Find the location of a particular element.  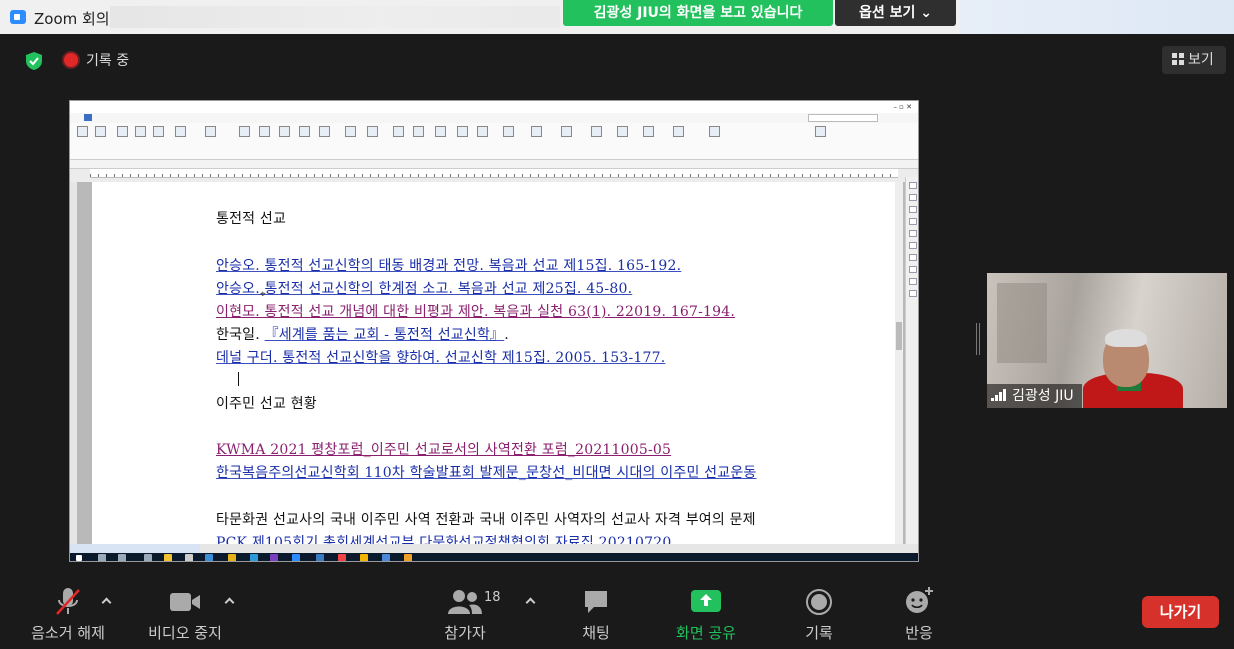

share-screen-button: 화면 공유 is located at coordinates (706, 615).